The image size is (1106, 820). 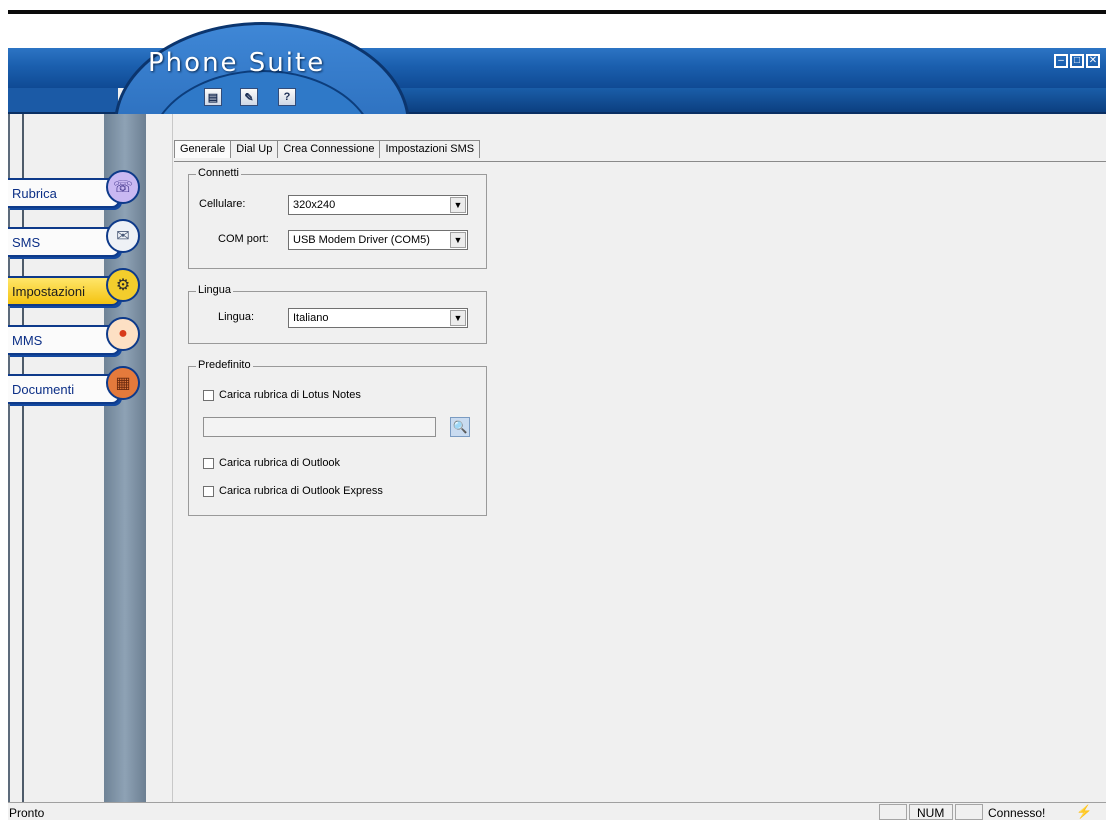 I want to click on status-pane-caps, so click(x=893, y=812).